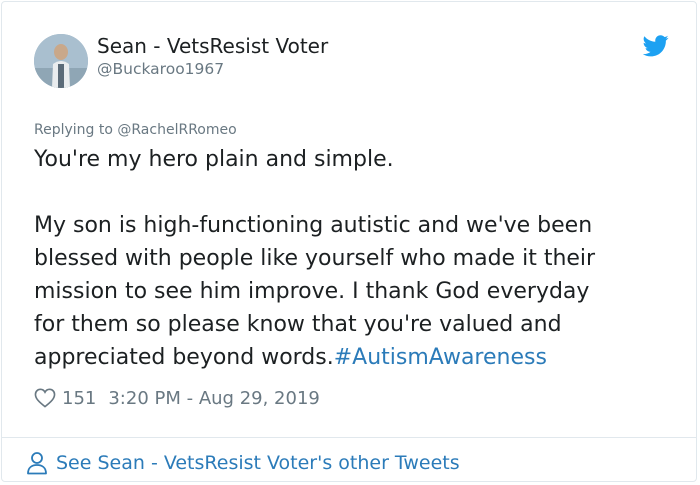 This screenshot has height=485, width=700. Describe the element at coordinates (214, 159) in the screenshot. I see `tweet-line: You're my hero plain and simple.` at that location.